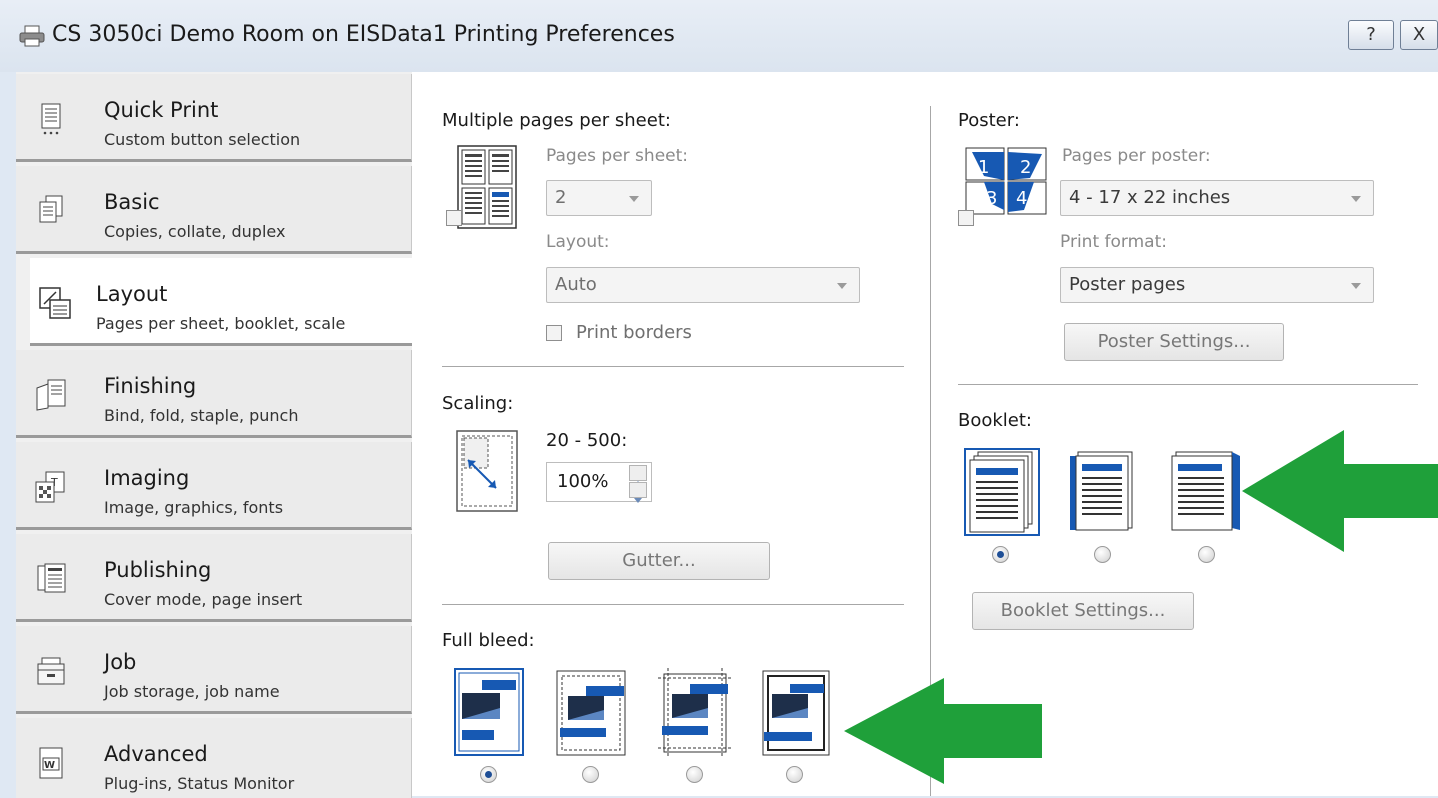  Describe the element at coordinates (487, 187) in the screenshot. I see `multiple-pages-icon` at that location.